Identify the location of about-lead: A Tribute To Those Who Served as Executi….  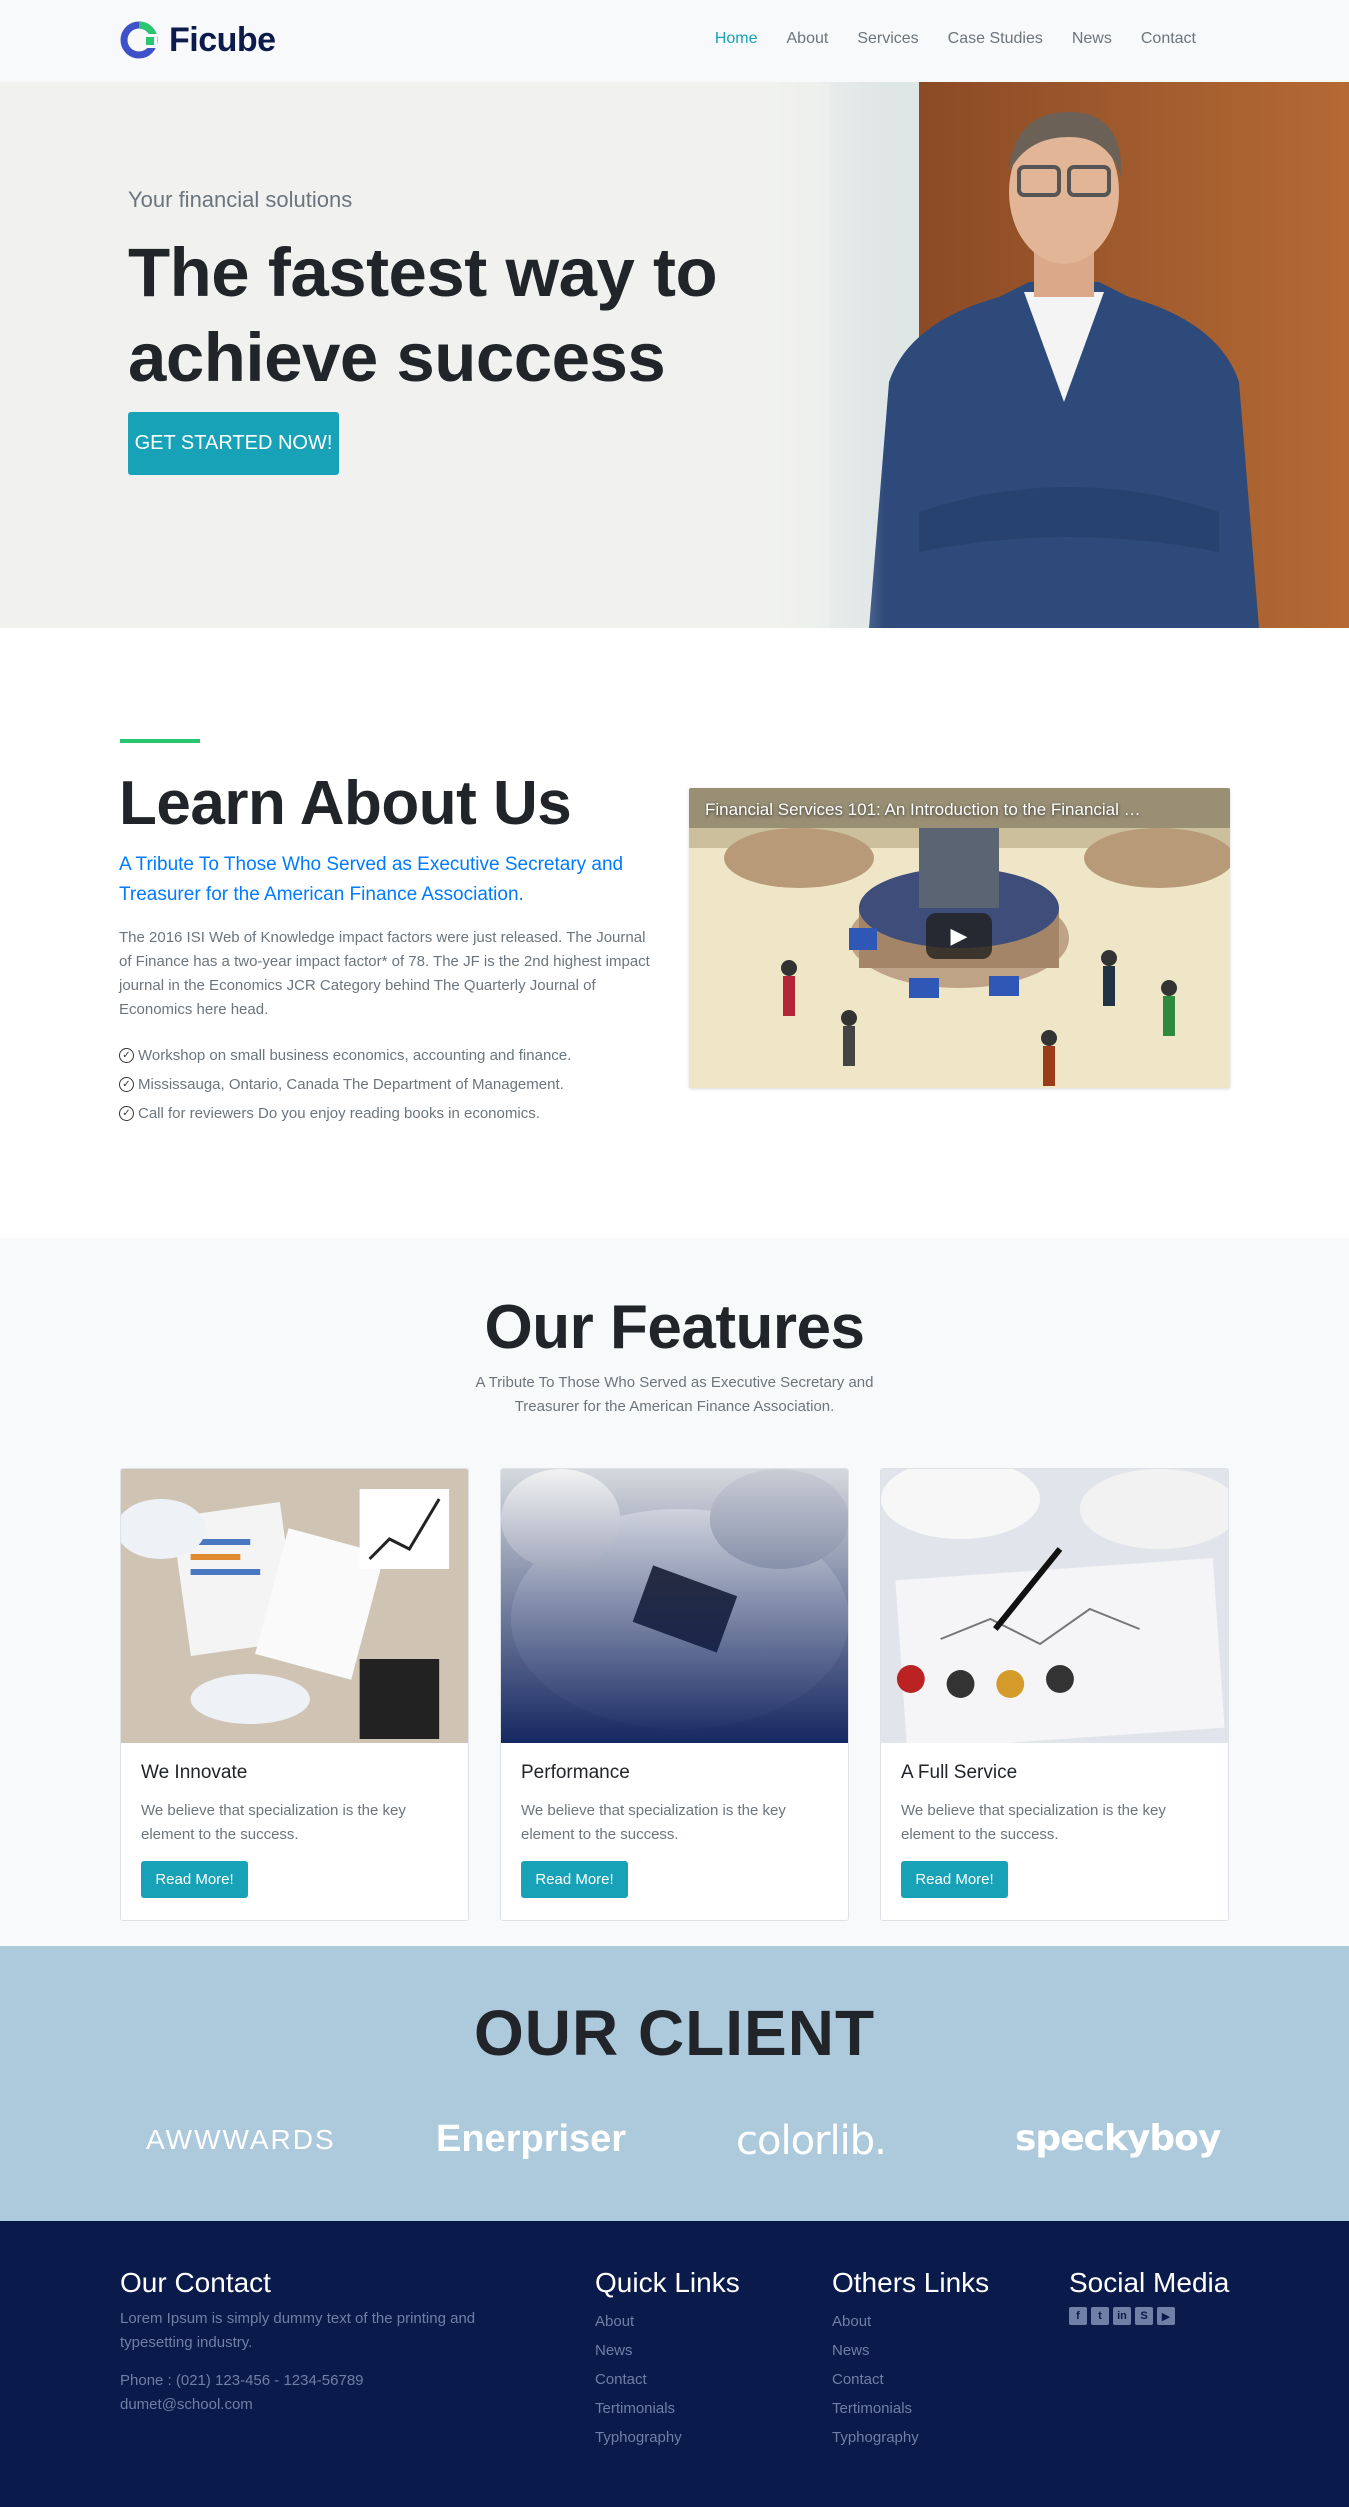
(371, 879).